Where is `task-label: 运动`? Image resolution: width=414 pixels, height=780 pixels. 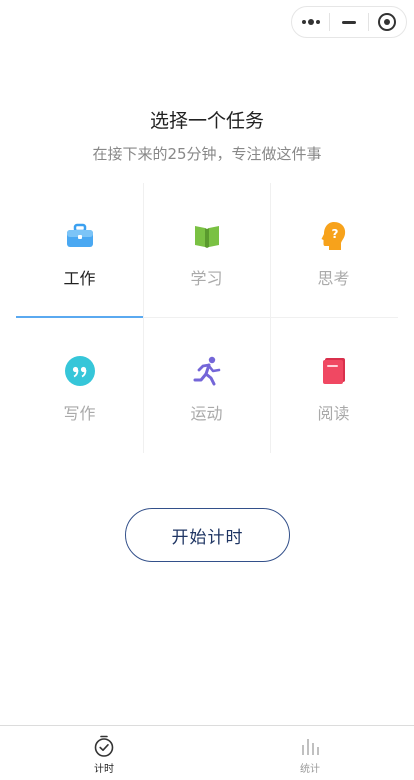 task-label: 运动 is located at coordinates (206, 413).